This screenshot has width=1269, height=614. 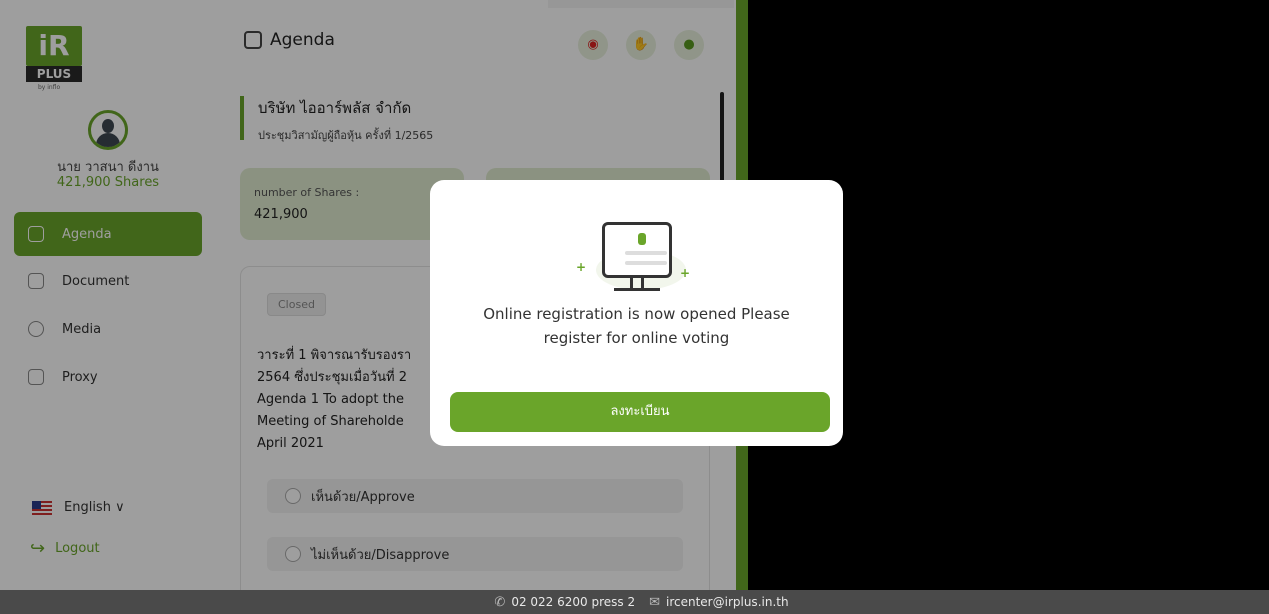 I want to click on monitor-stand, so click(x=637, y=283).